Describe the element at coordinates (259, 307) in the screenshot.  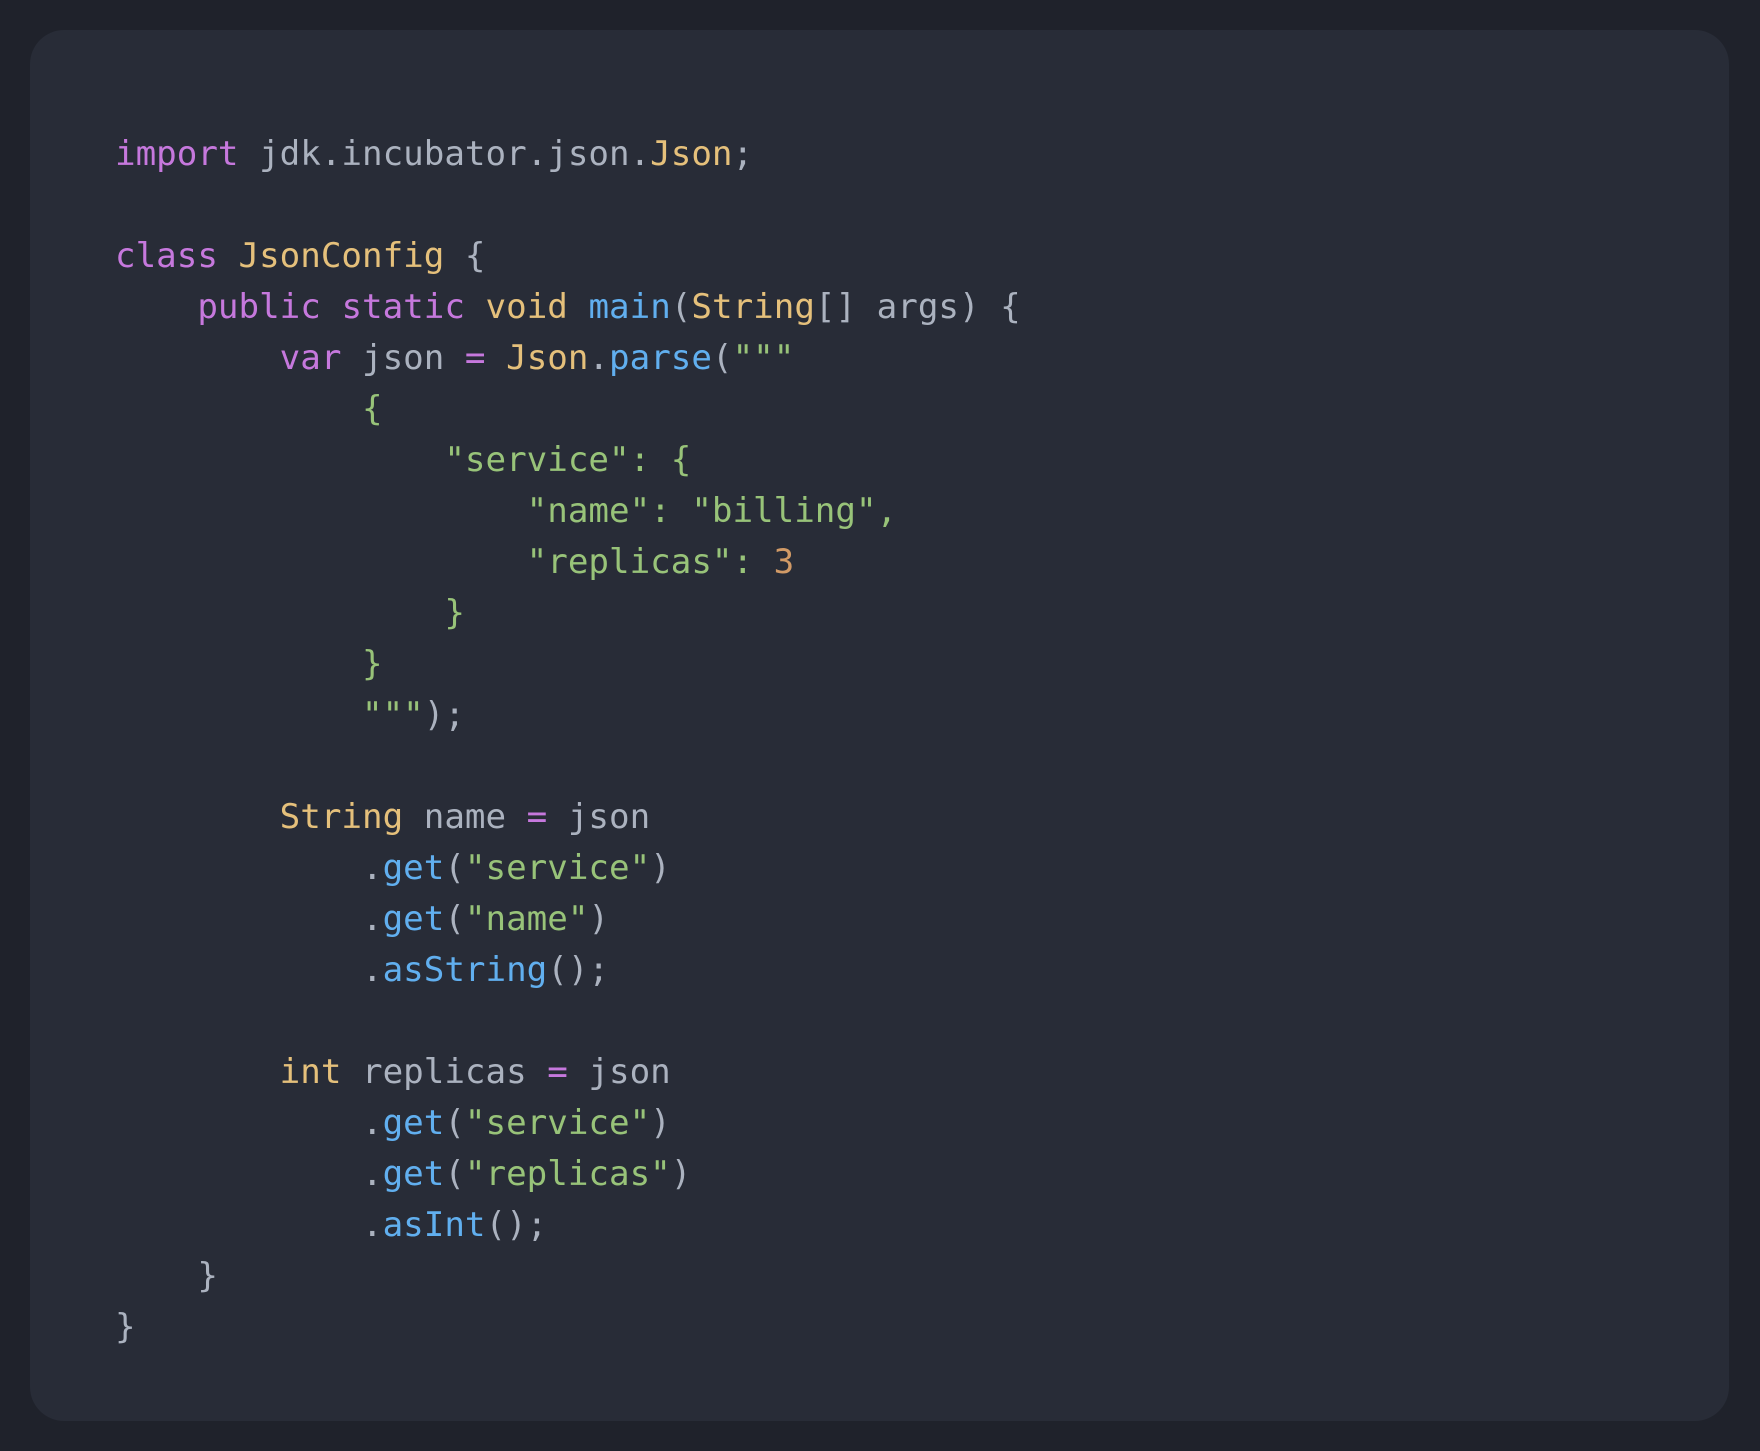
I see `code-token-keyword: public` at that location.